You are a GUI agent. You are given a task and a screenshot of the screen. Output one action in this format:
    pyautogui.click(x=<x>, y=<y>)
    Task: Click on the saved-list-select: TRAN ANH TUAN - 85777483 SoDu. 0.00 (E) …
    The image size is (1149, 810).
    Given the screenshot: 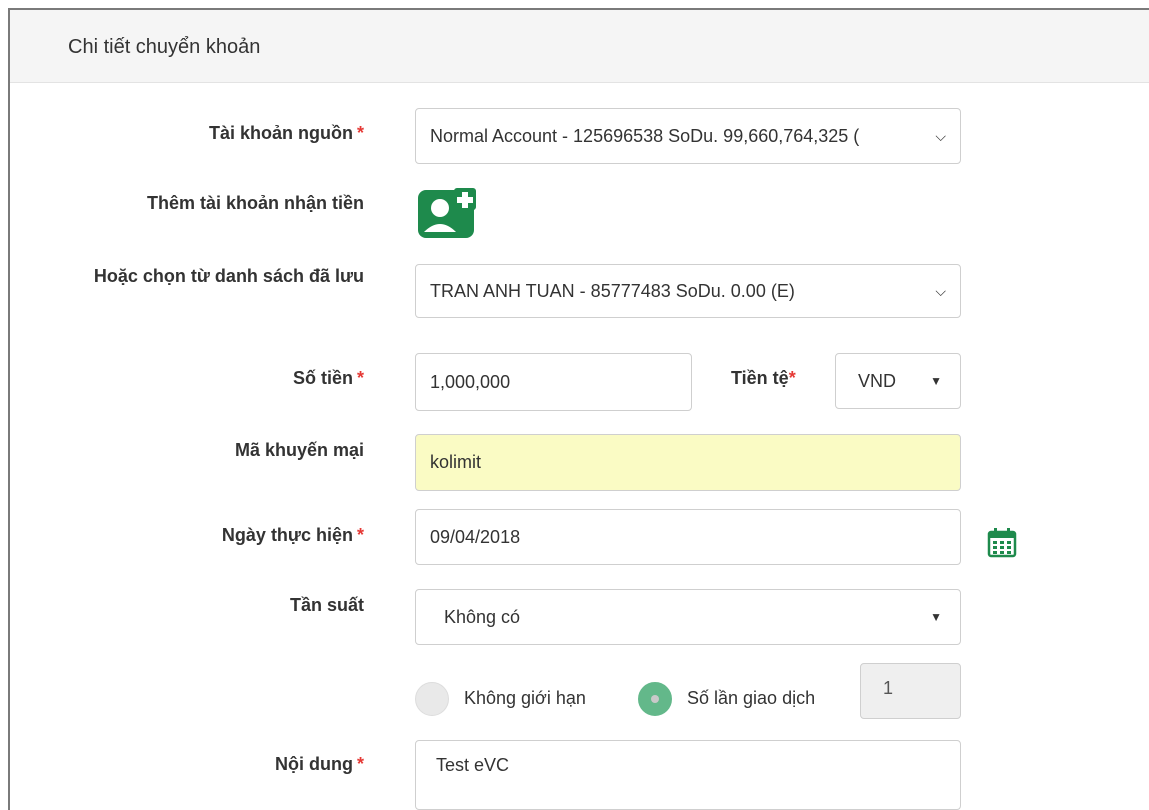 What is the action you would take?
    pyautogui.click(x=688, y=291)
    